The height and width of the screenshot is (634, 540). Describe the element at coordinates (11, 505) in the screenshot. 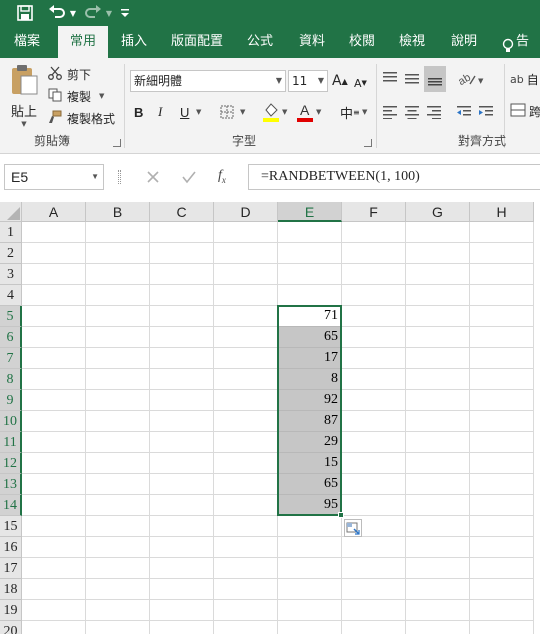

I see `row-header-14: 14` at that location.